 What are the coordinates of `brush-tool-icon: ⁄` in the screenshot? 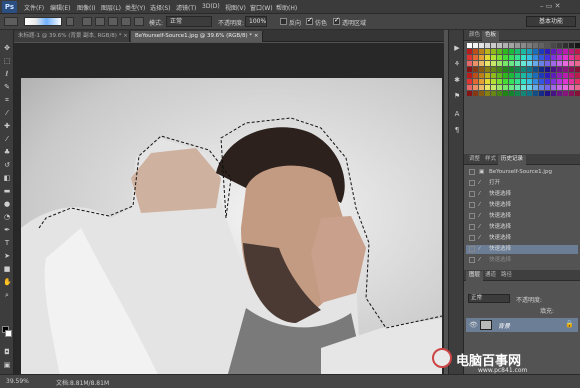 It's located at (7, 139).